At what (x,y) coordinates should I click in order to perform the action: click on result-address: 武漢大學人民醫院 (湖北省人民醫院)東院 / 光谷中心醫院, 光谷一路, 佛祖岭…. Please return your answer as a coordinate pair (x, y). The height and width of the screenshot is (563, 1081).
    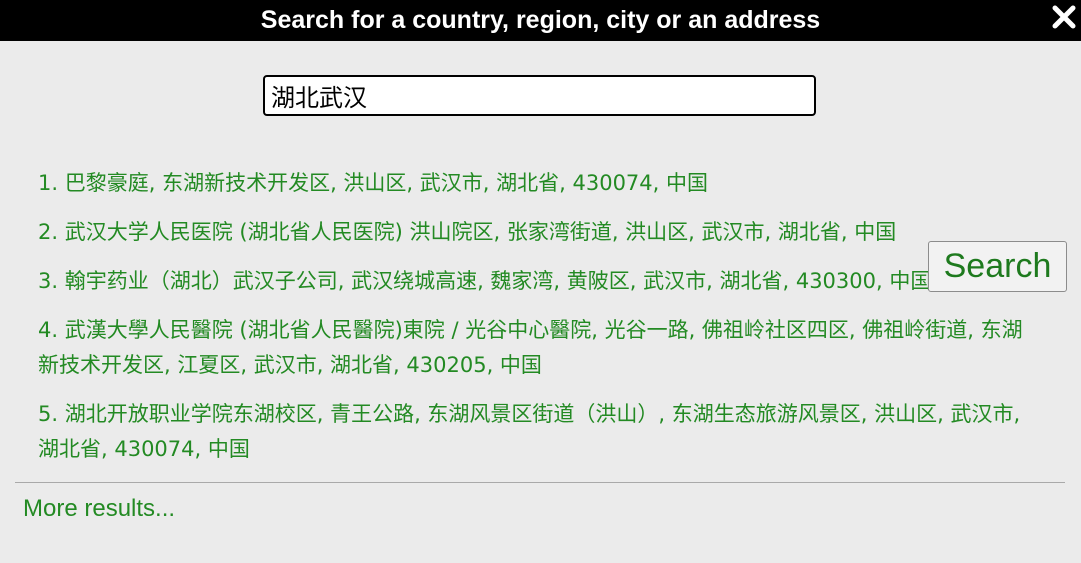
    Looking at the image, I should click on (530, 347).